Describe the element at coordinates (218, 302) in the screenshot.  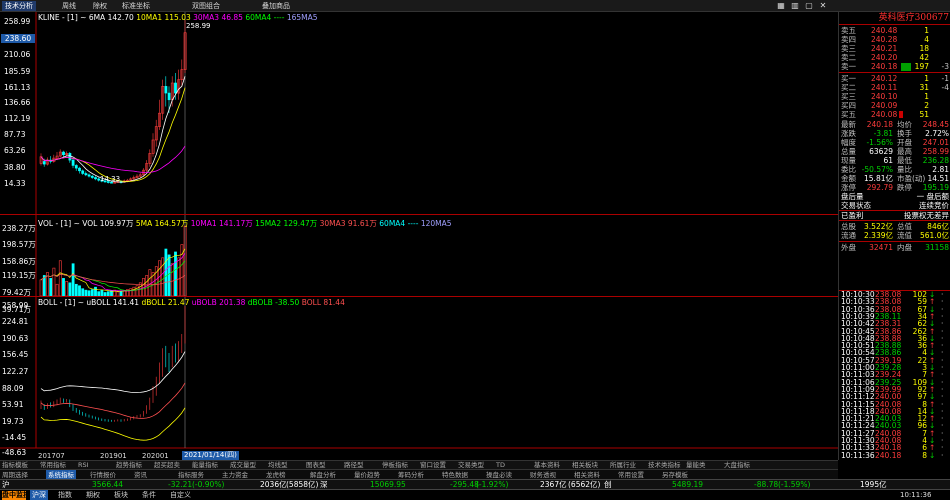
I see `boll-info-2: uBOLB 201.38` at that location.